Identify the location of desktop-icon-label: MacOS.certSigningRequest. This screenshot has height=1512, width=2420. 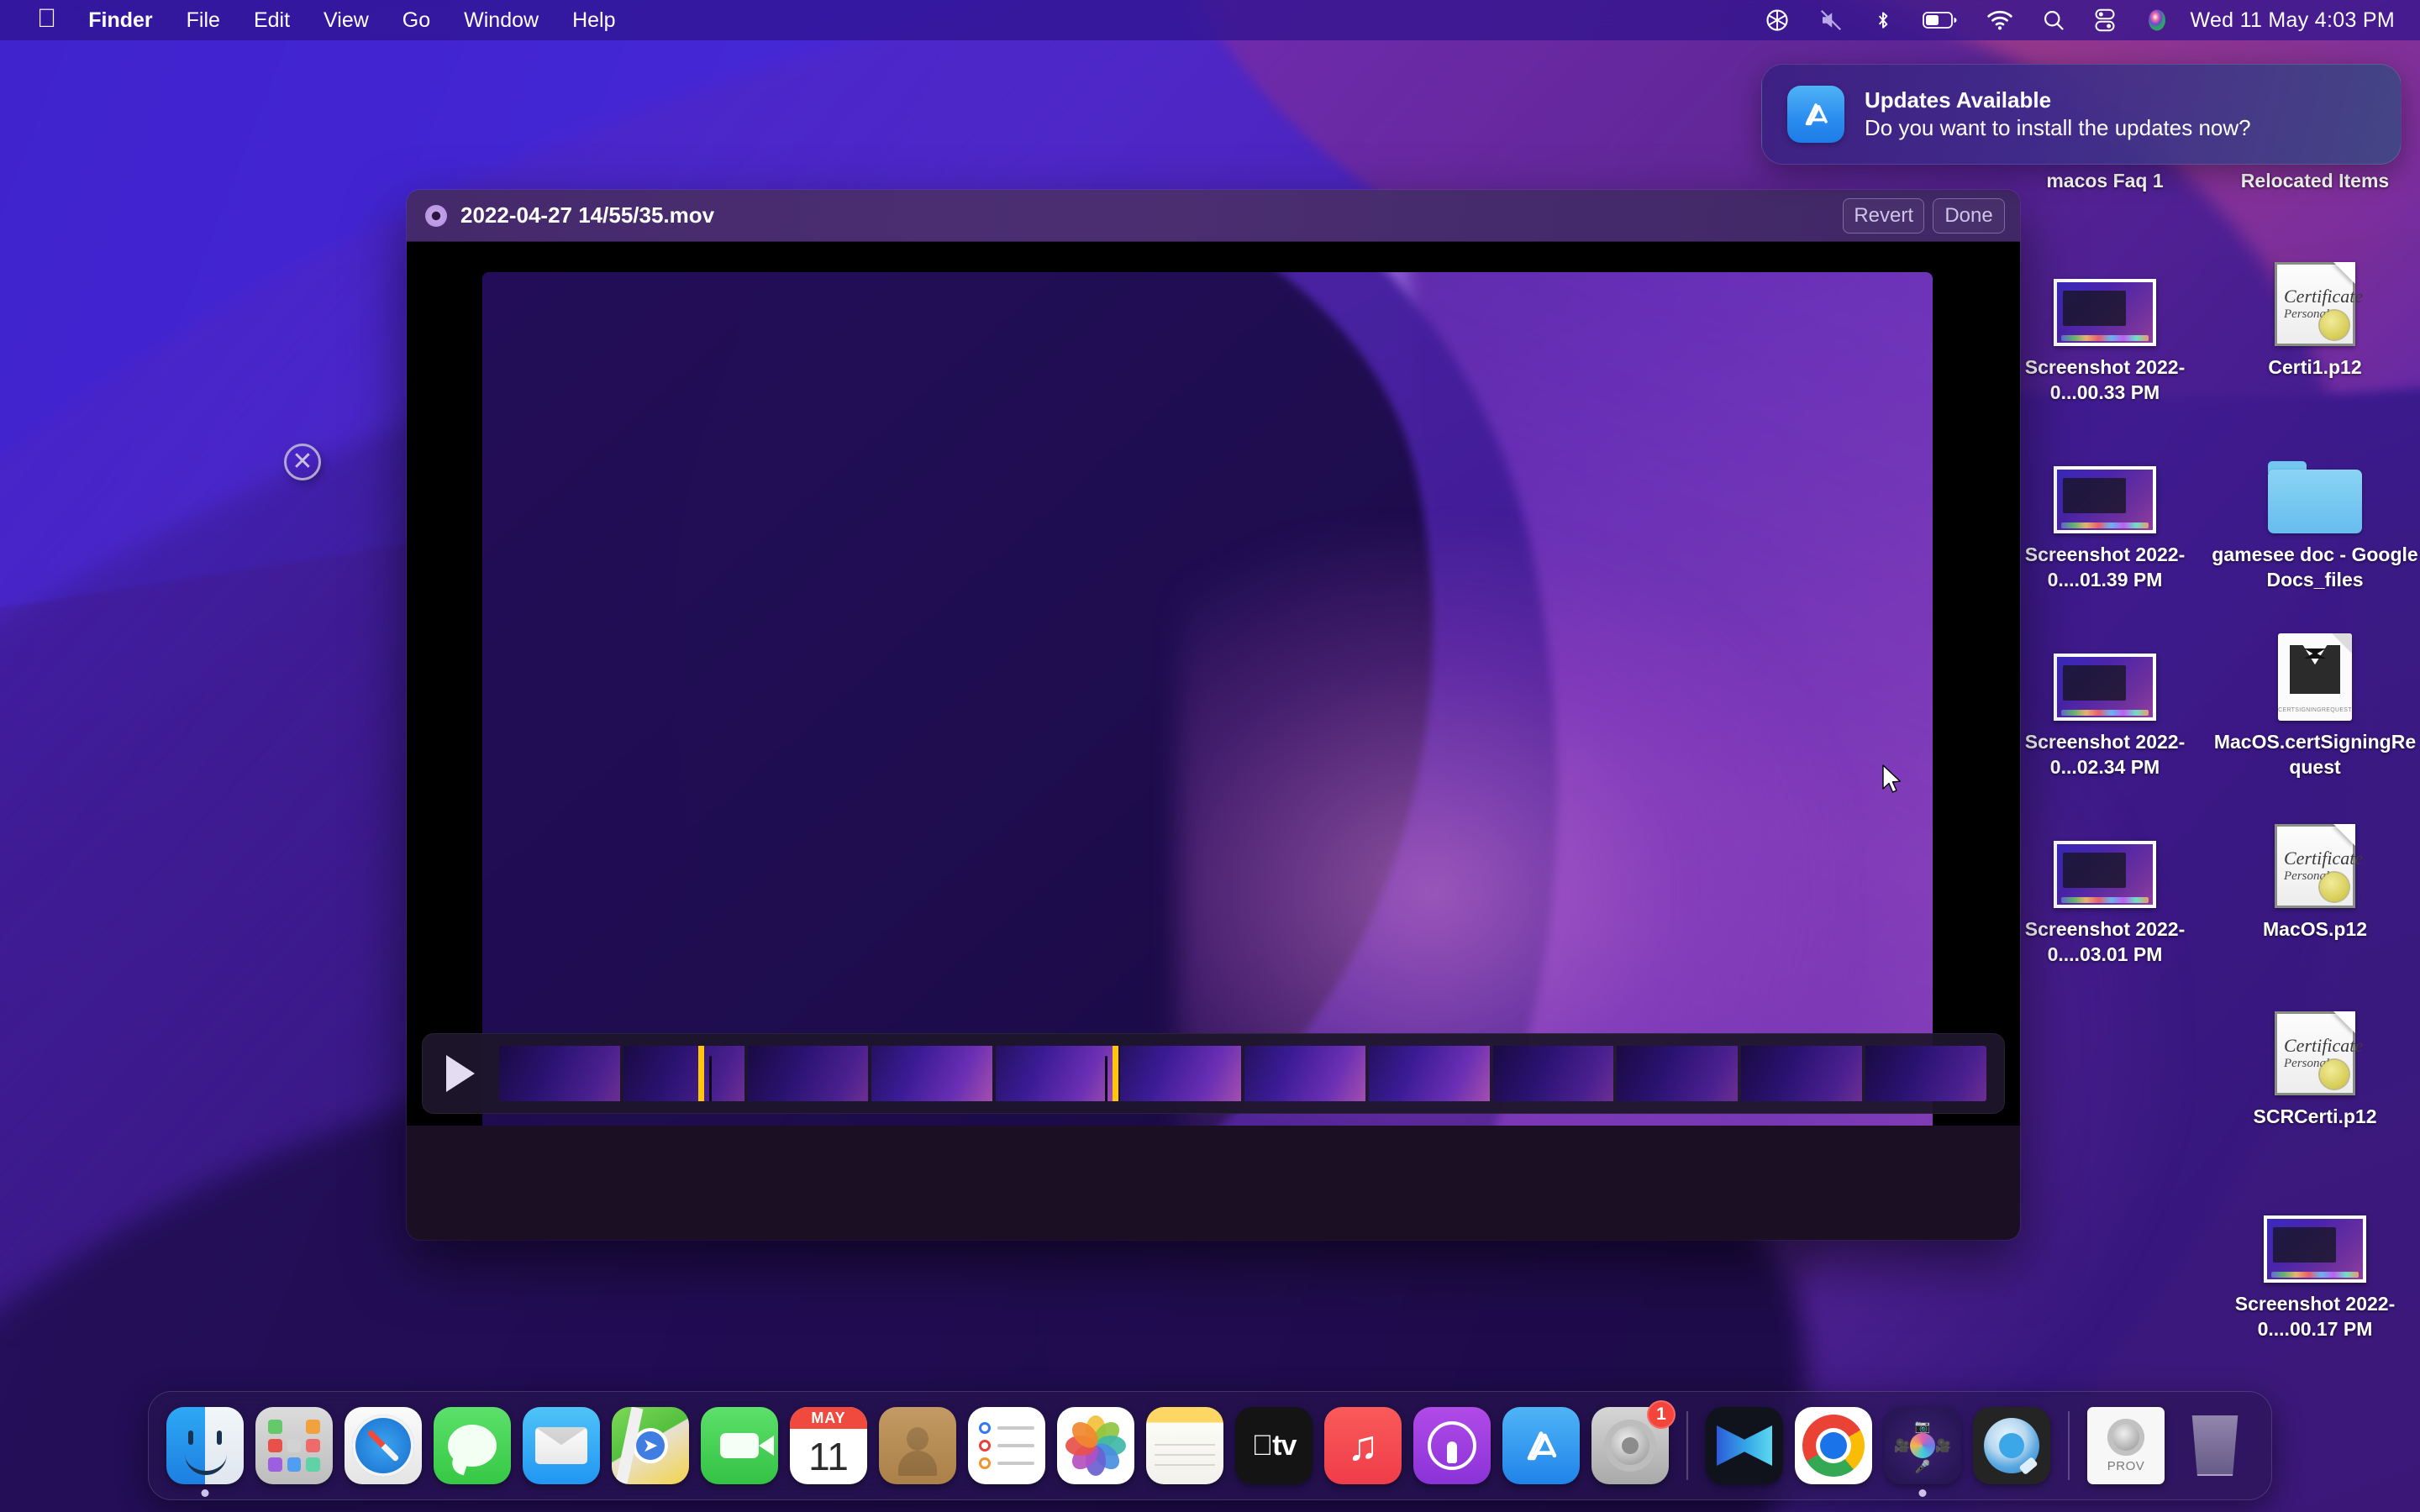
(2315, 755).